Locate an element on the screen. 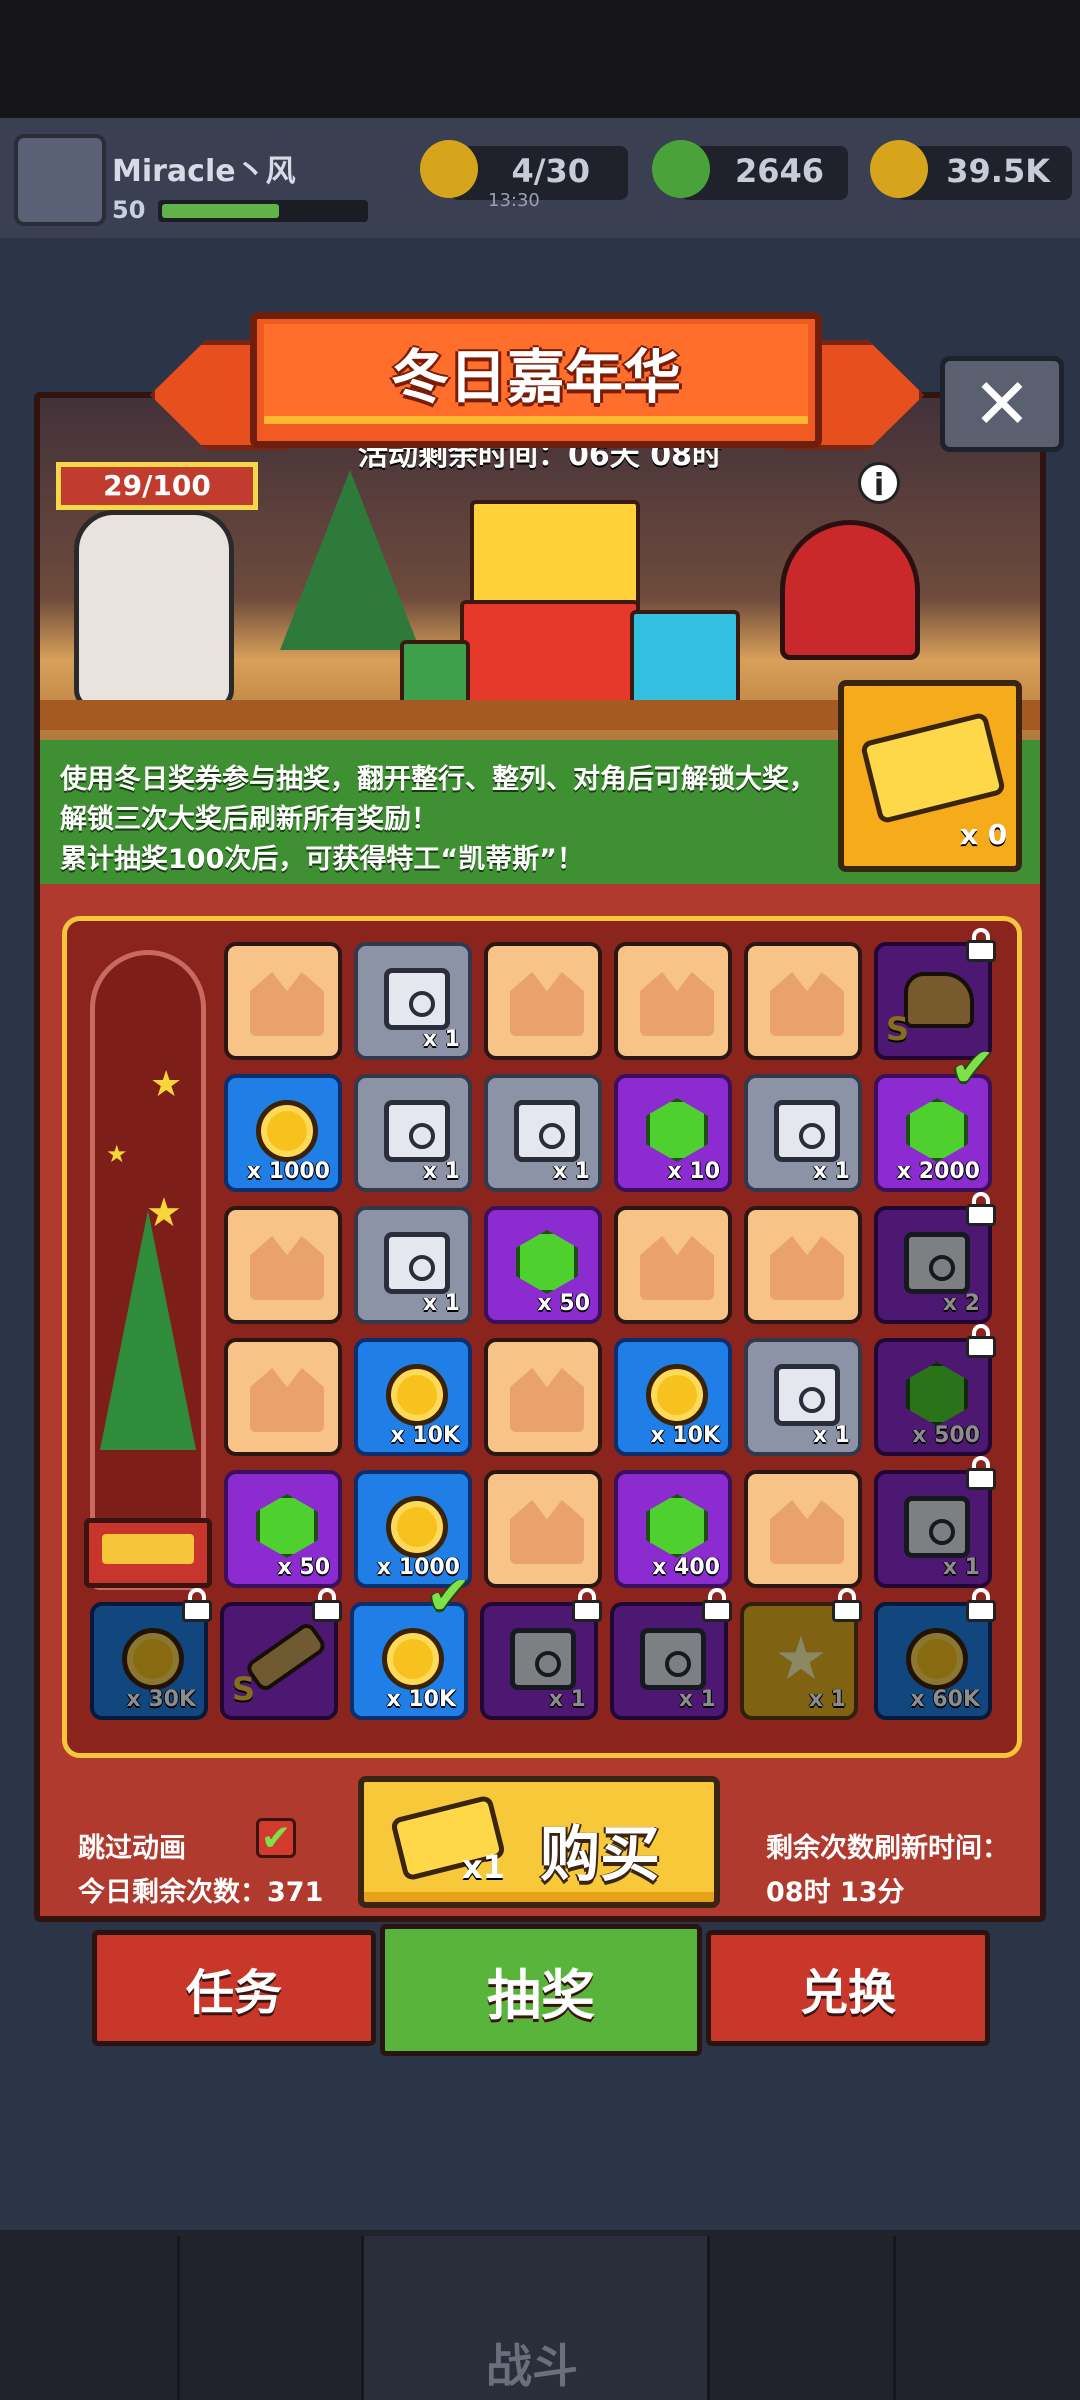 The width and height of the screenshot is (1080, 2400). skip-animation-checkbox: ✔ is located at coordinates (276, 1838).